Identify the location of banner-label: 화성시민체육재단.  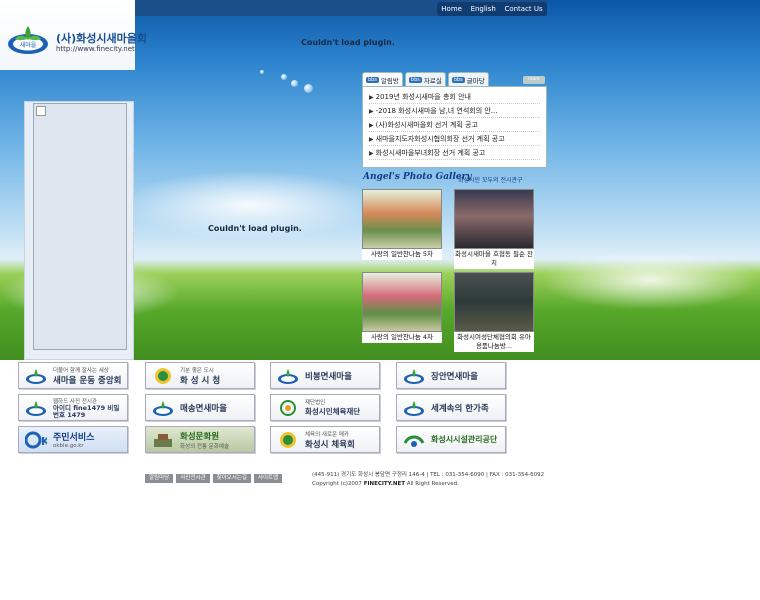
(333, 411).